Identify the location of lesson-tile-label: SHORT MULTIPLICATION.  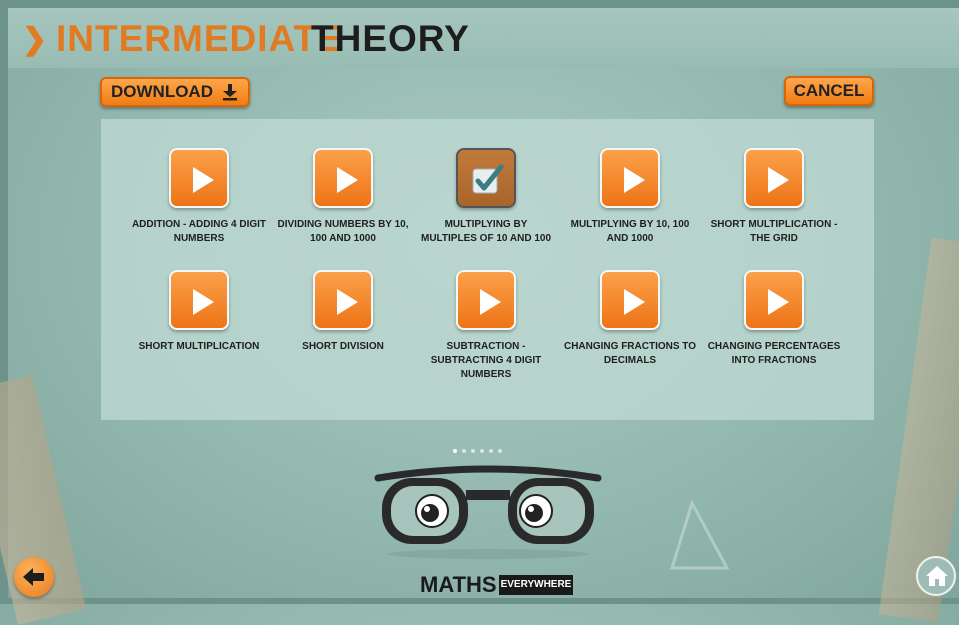
(199, 346).